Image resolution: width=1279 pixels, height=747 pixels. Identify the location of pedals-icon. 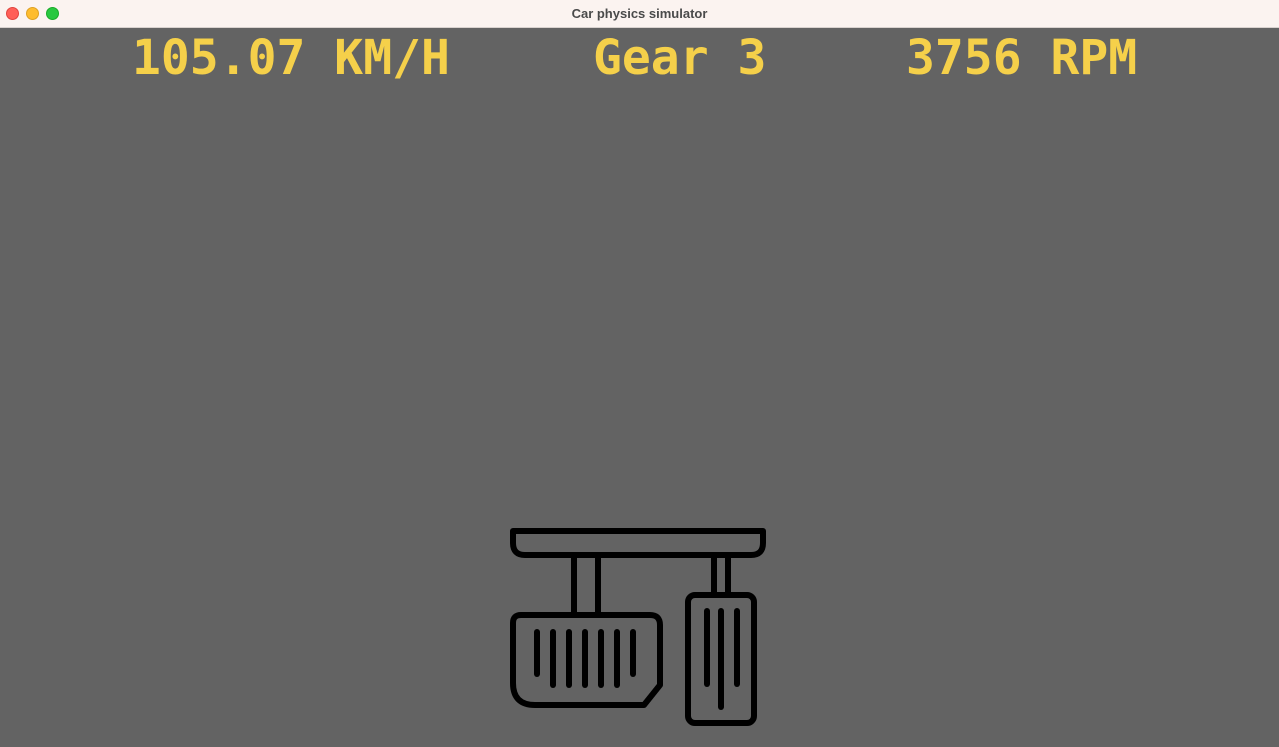
(638, 627).